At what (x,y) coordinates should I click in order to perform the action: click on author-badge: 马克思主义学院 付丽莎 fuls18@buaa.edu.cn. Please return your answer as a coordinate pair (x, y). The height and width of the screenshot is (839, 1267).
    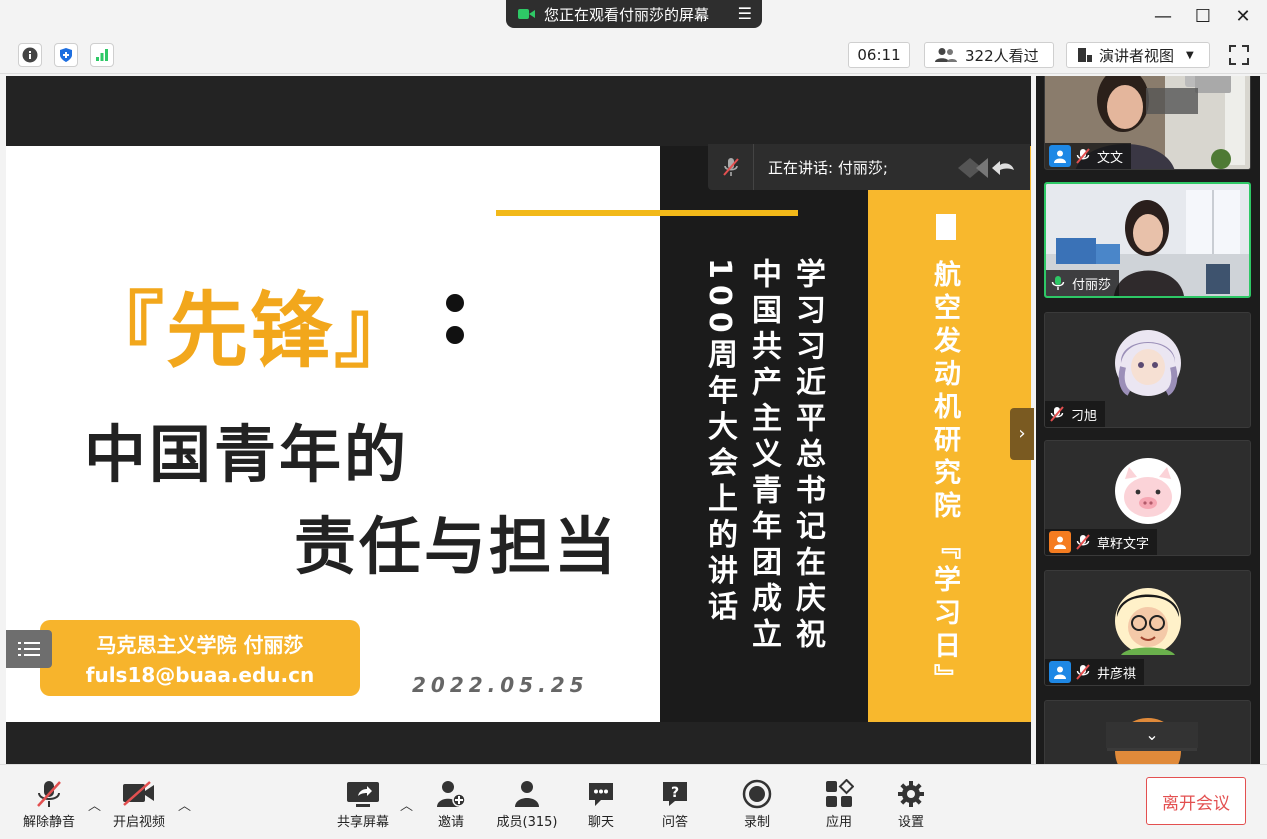
    Looking at the image, I should click on (200, 658).